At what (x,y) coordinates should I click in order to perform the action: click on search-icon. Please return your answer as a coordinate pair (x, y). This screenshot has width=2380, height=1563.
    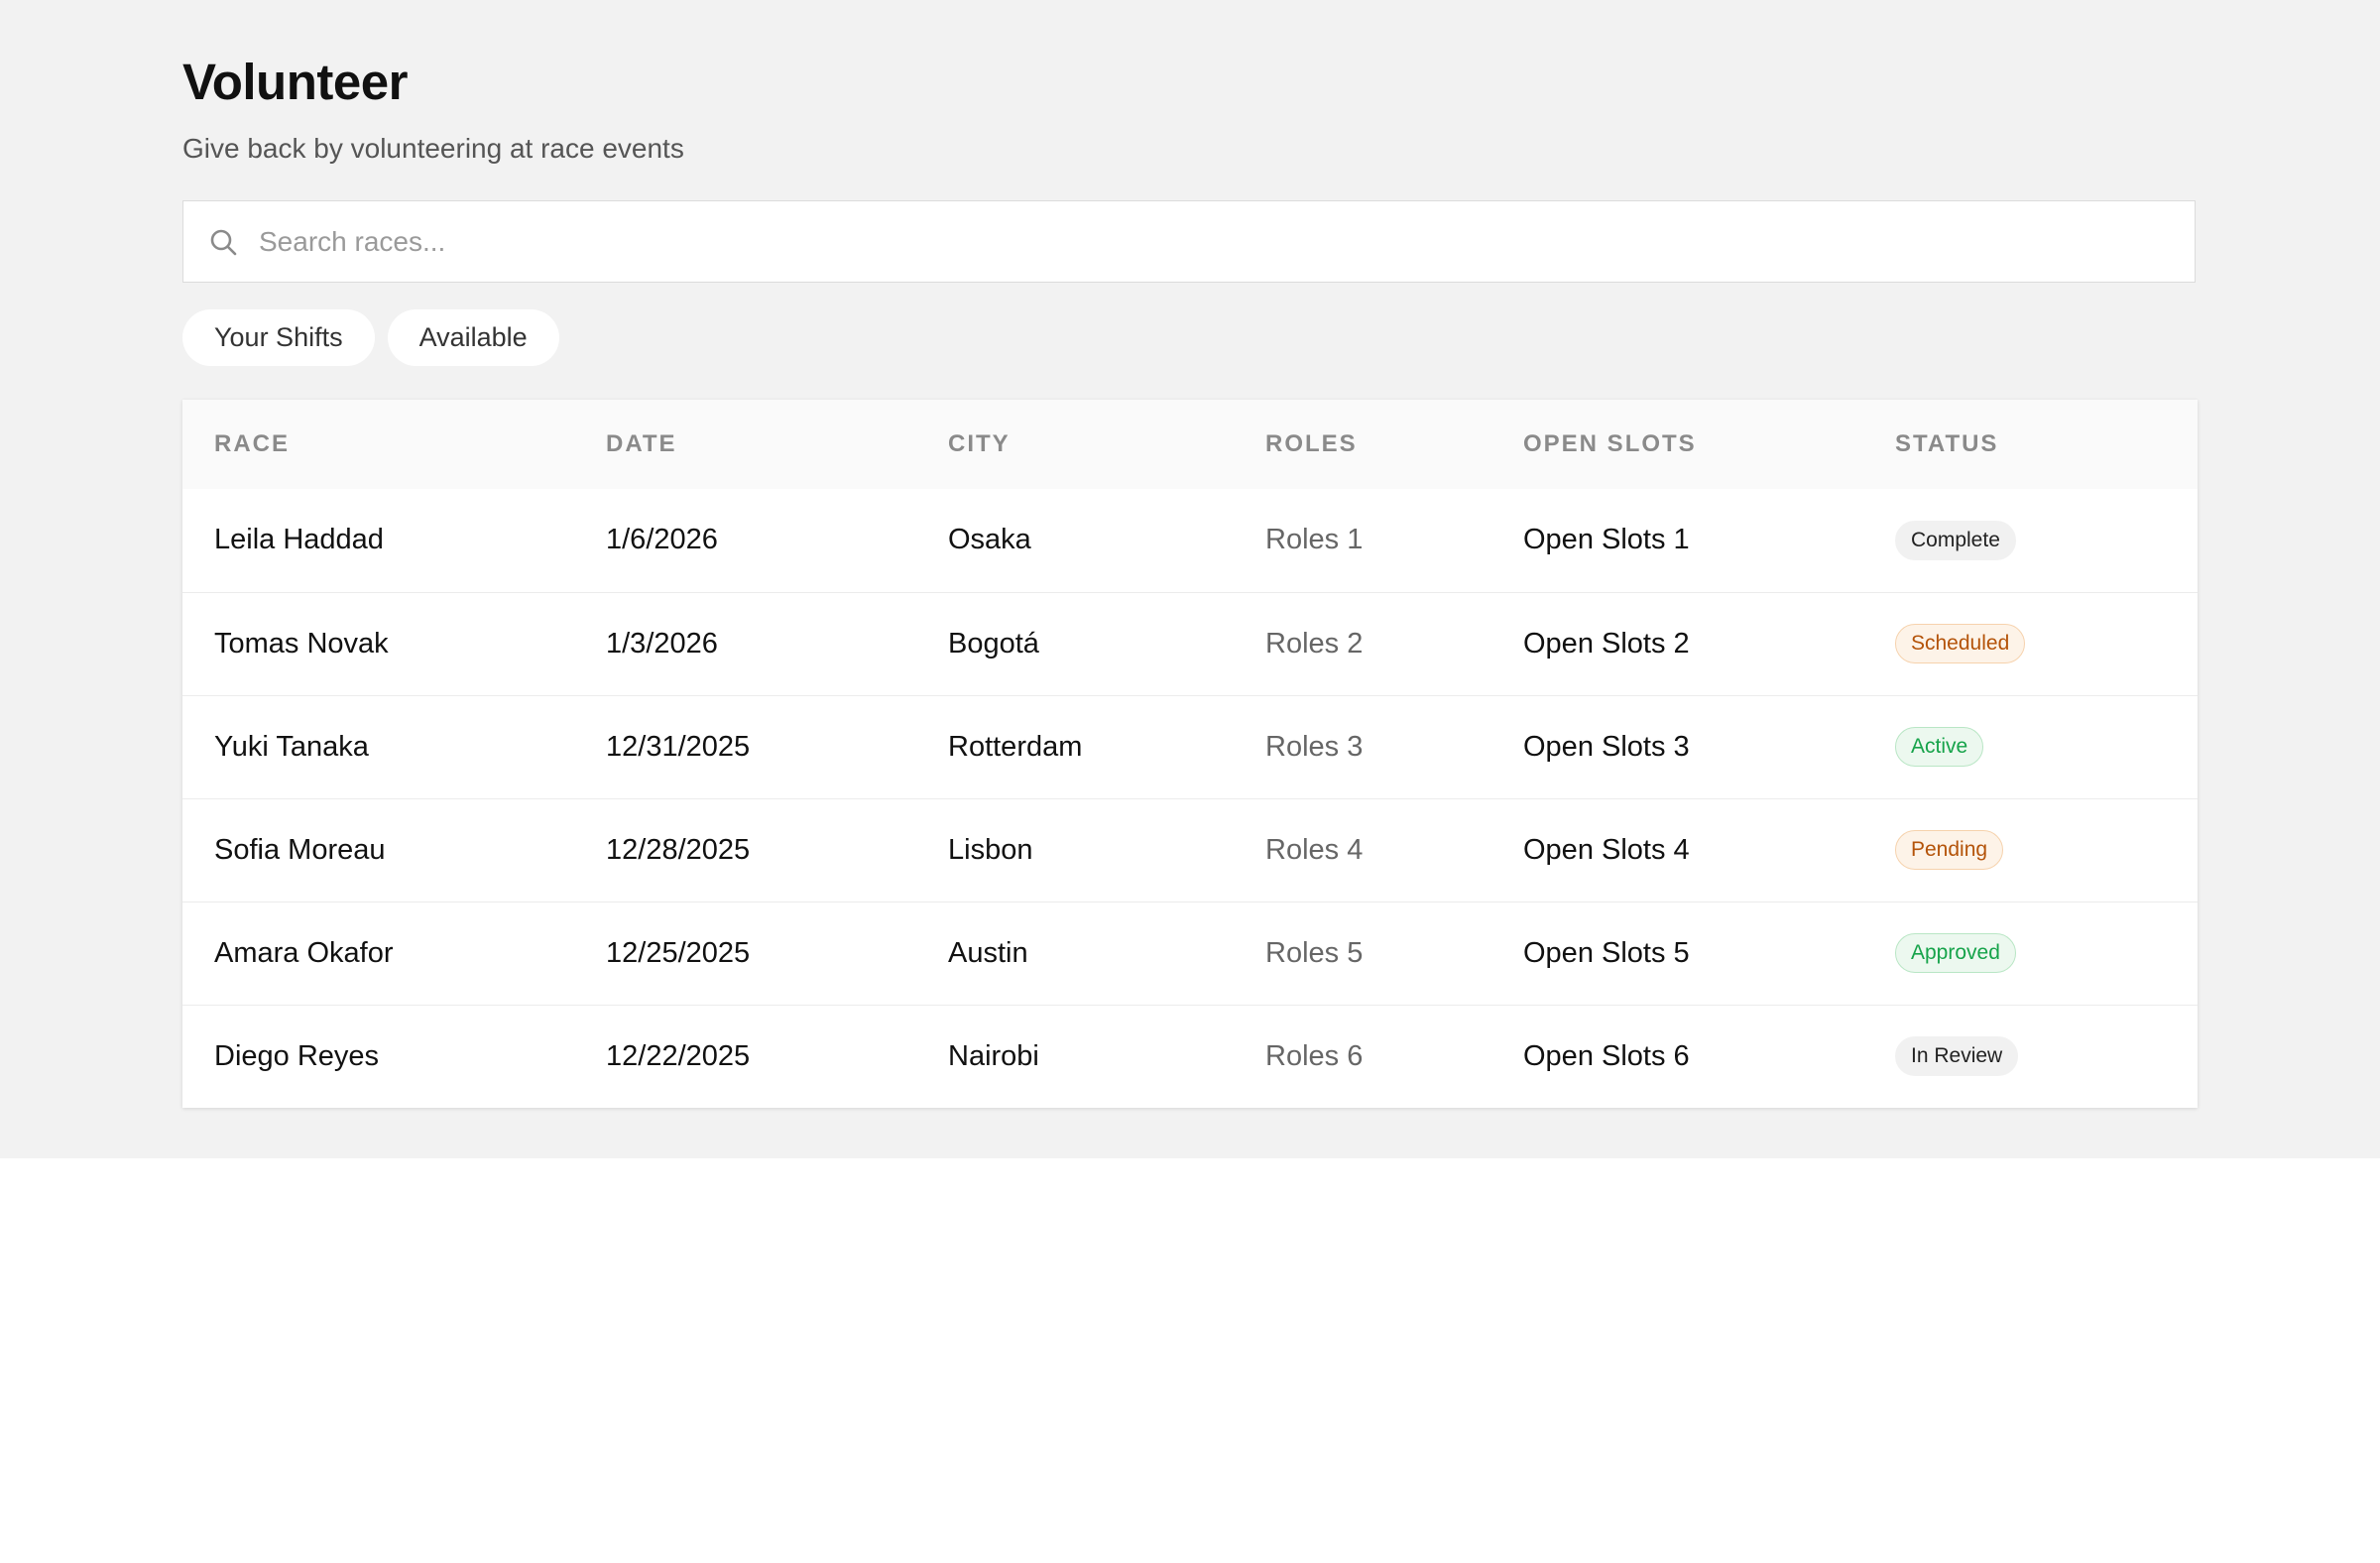
    Looking at the image, I should click on (223, 242).